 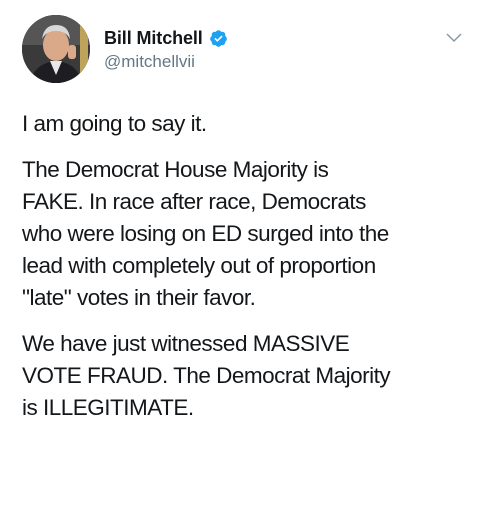 I want to click on avatar-photo, so click(x=56, y=49).